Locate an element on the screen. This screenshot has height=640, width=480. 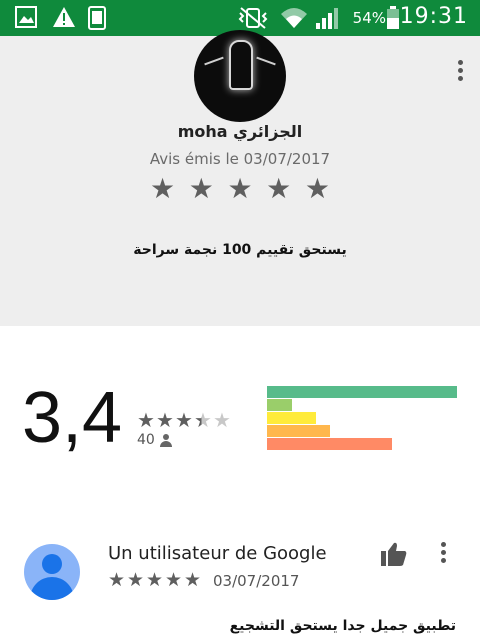
rating-count: 40 is located at coordinates (146, 440).